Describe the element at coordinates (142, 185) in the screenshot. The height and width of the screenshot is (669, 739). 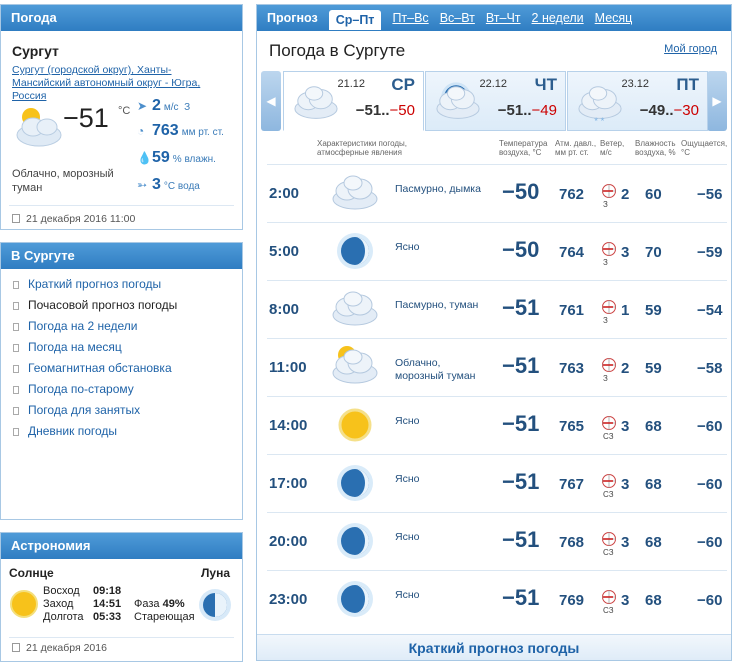
I see `fish-icon: ➳` at that location.